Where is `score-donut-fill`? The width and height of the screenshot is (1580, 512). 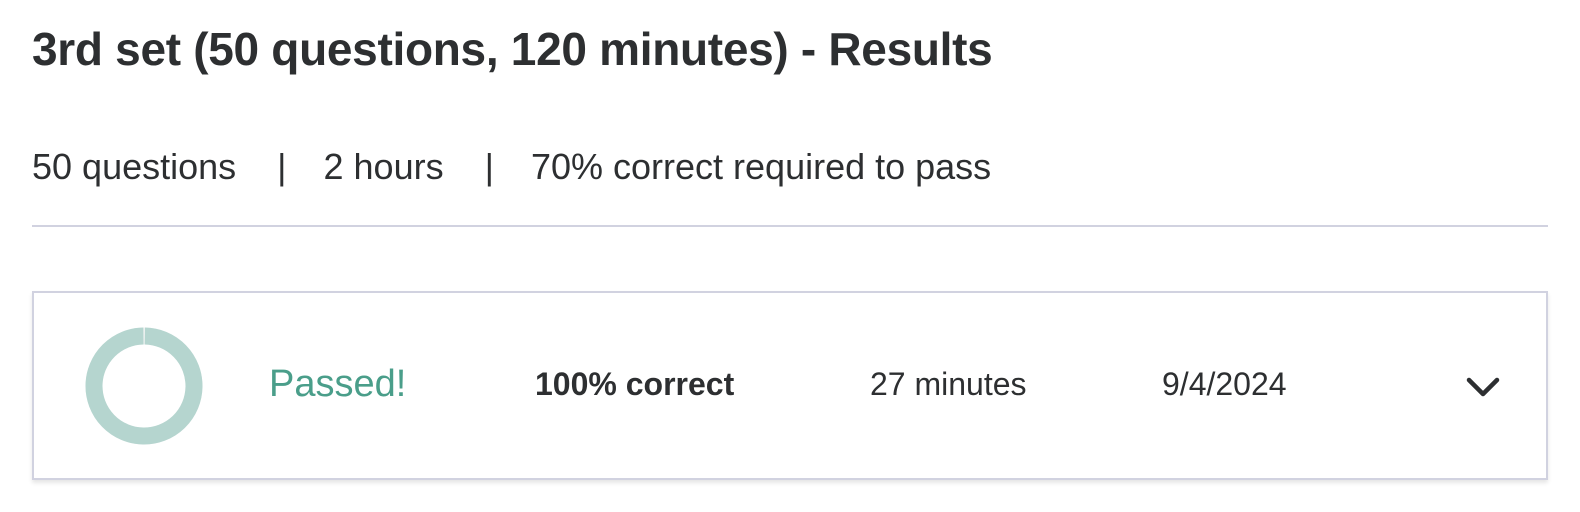 score-donut-fill is located at coordinates (144, 386).